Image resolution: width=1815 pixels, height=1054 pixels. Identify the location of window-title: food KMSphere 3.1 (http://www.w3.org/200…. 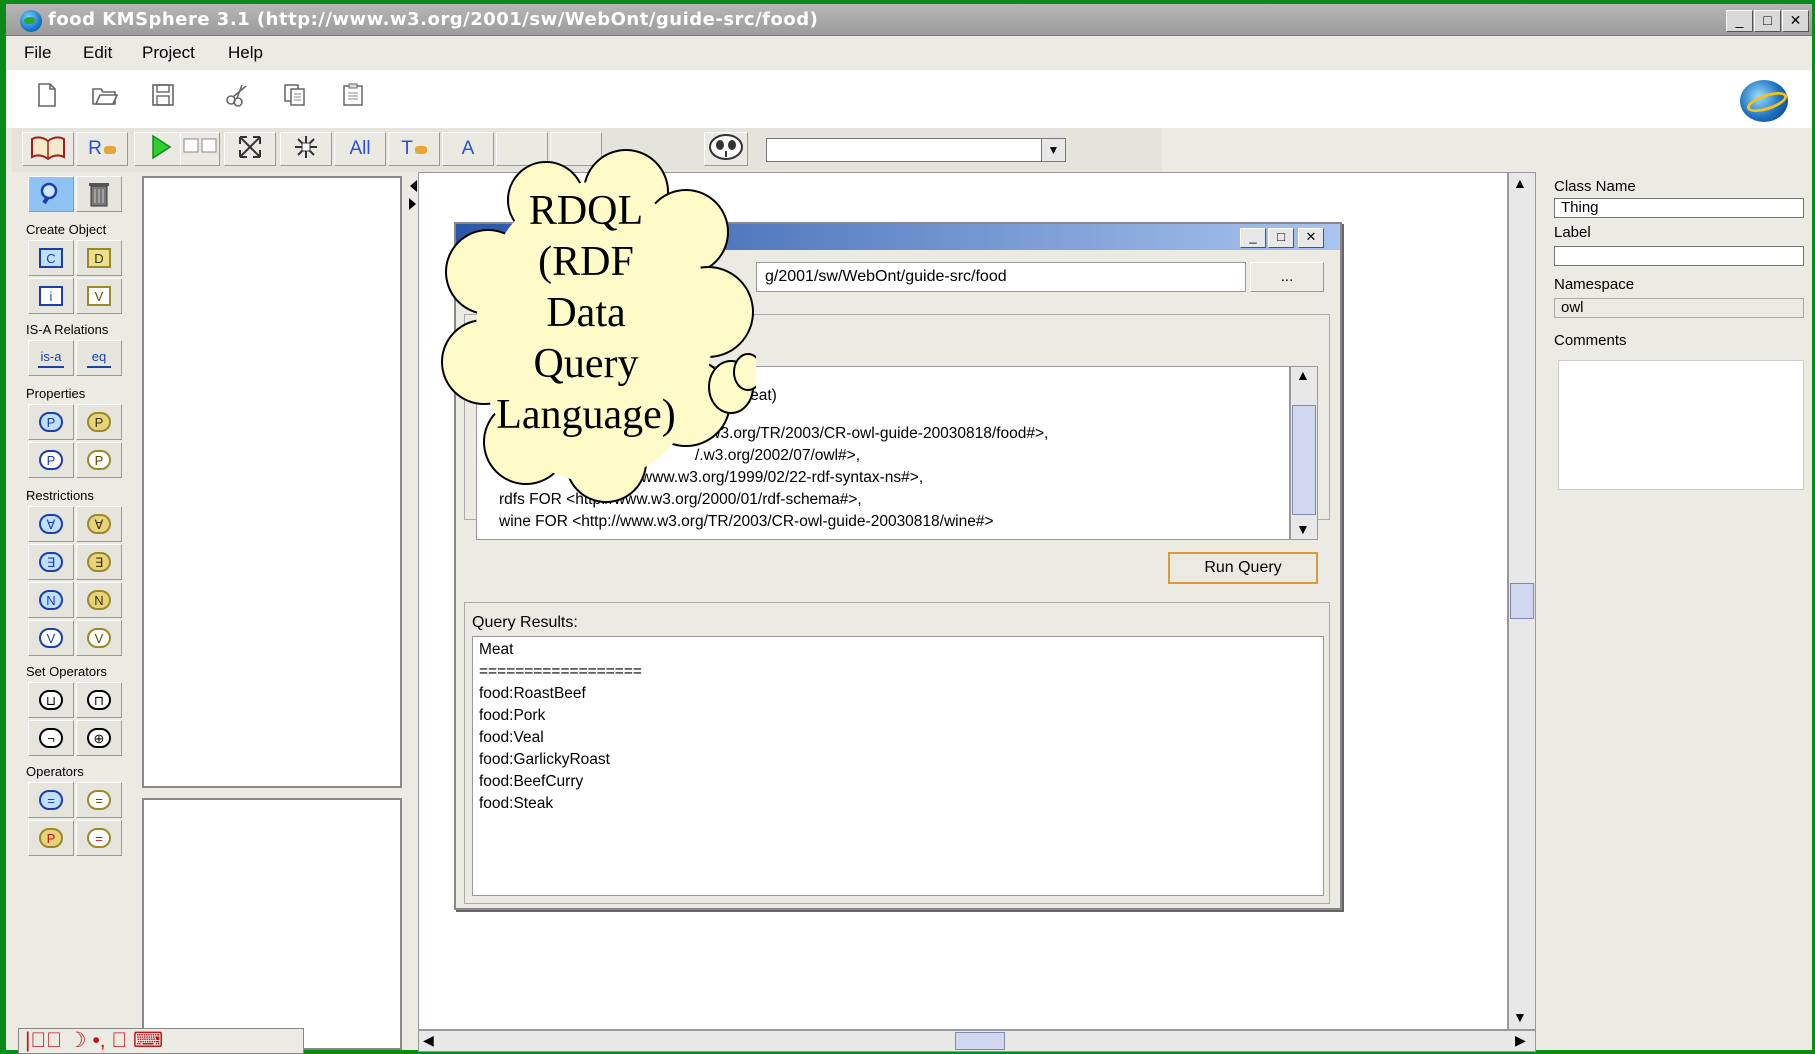
(433, 19).